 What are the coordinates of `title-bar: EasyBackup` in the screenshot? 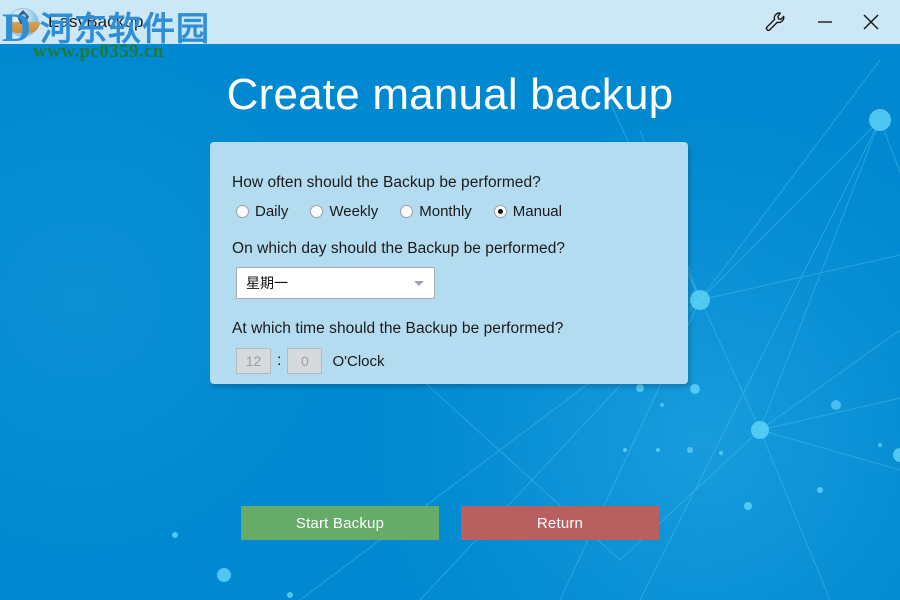 It's located at (450, 22).